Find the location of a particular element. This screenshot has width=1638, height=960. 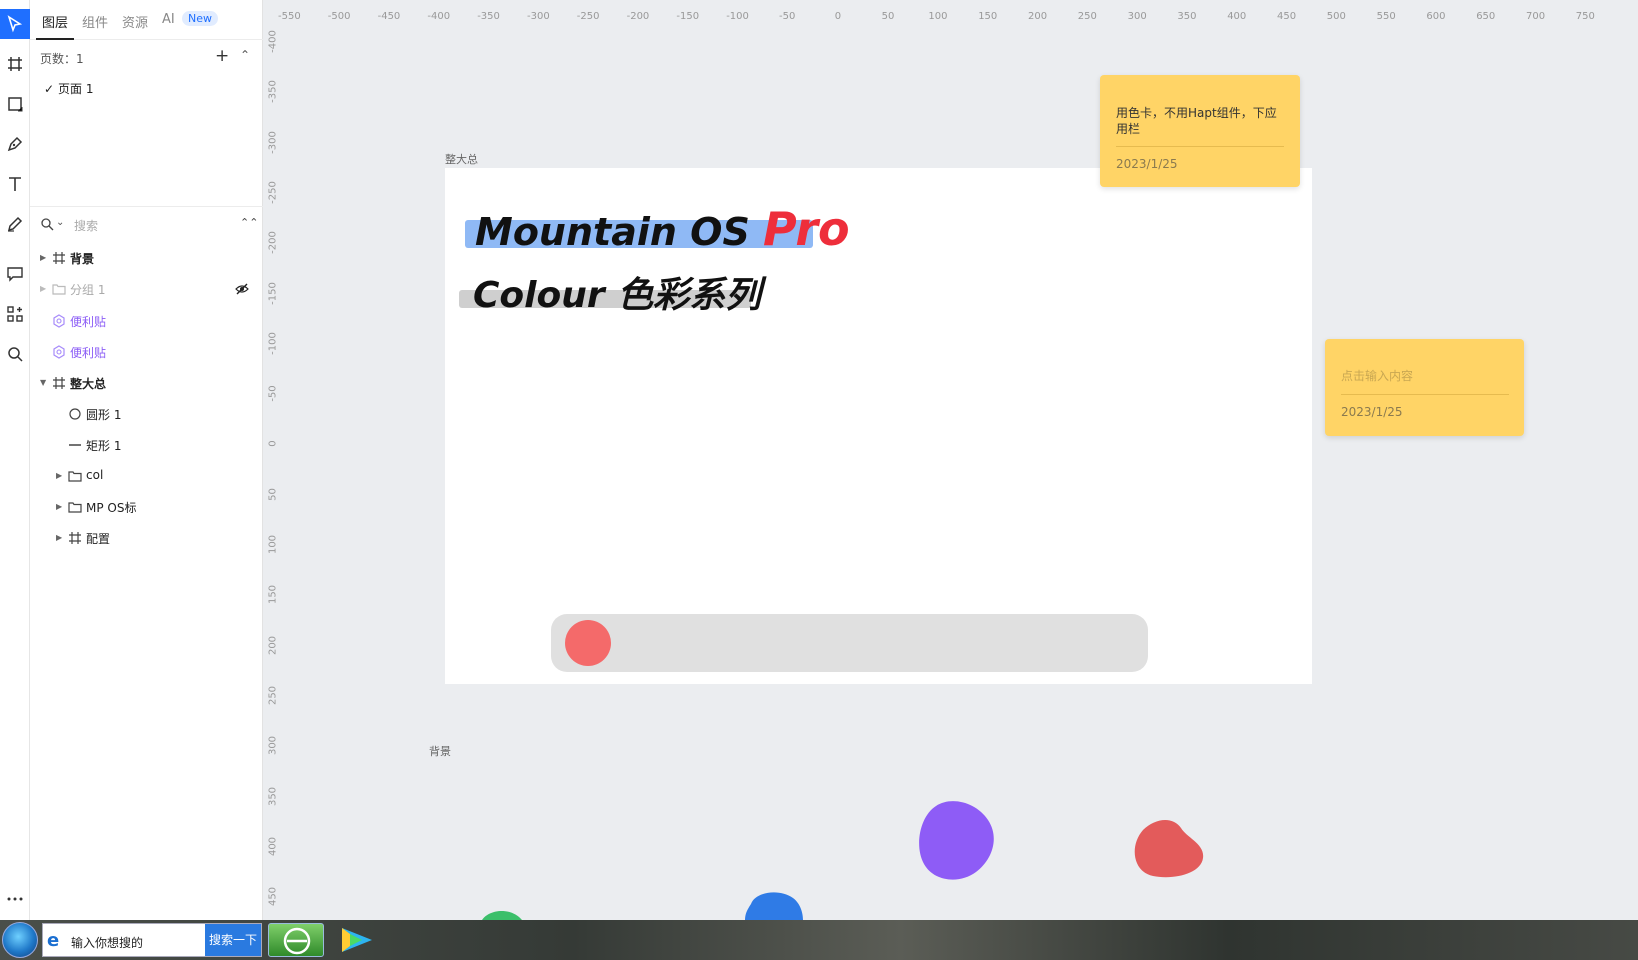

ruler-x-tick: 450 is located at coordinates (1287, 16).